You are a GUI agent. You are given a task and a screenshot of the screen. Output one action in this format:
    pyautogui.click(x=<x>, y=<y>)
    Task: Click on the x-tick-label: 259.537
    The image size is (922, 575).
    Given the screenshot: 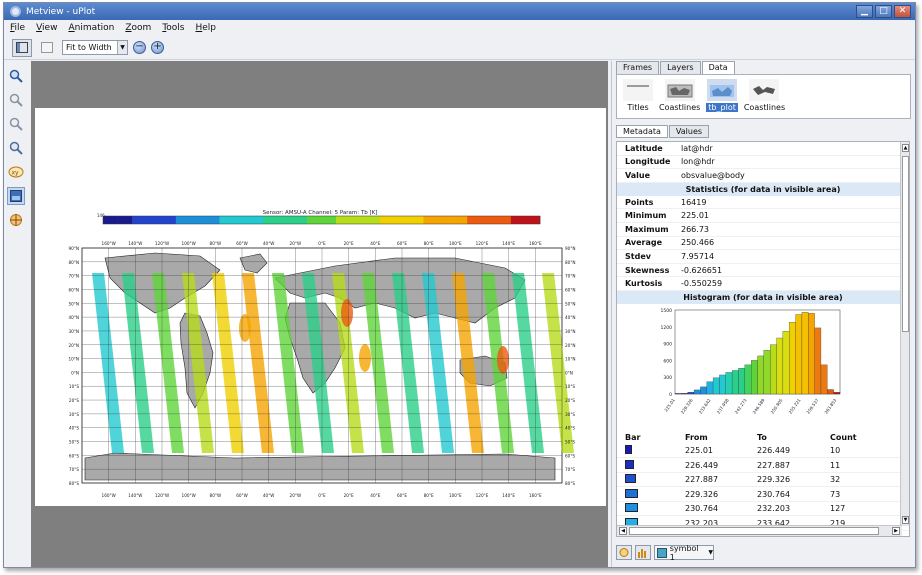 What is the action you would take?
    pyautogui.click(x=813, y=405)
    